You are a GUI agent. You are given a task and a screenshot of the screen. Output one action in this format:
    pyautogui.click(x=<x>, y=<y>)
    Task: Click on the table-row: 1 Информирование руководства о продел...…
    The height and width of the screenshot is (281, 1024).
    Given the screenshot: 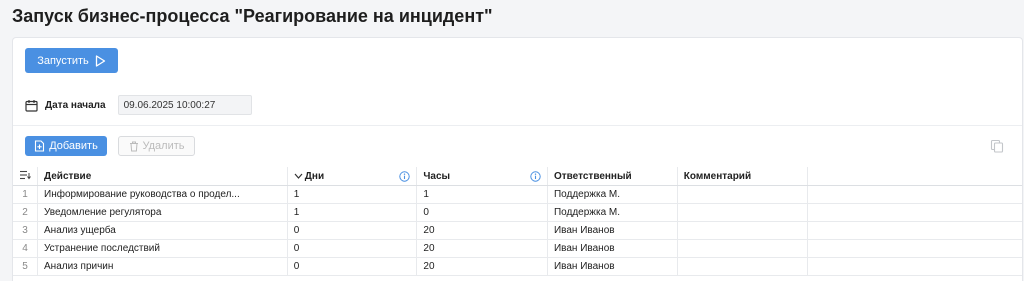 What is the action you would take?
    pyautogui.click(x=517, y=194)
    